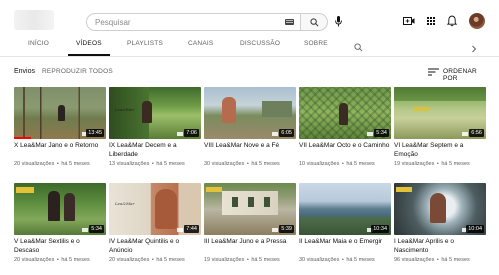 The height and width of the screenshot is (275, 499). Describe the element at coordinates (440, 113) in the screenshot. I see `video-thumbnail: 6:56` at that location.